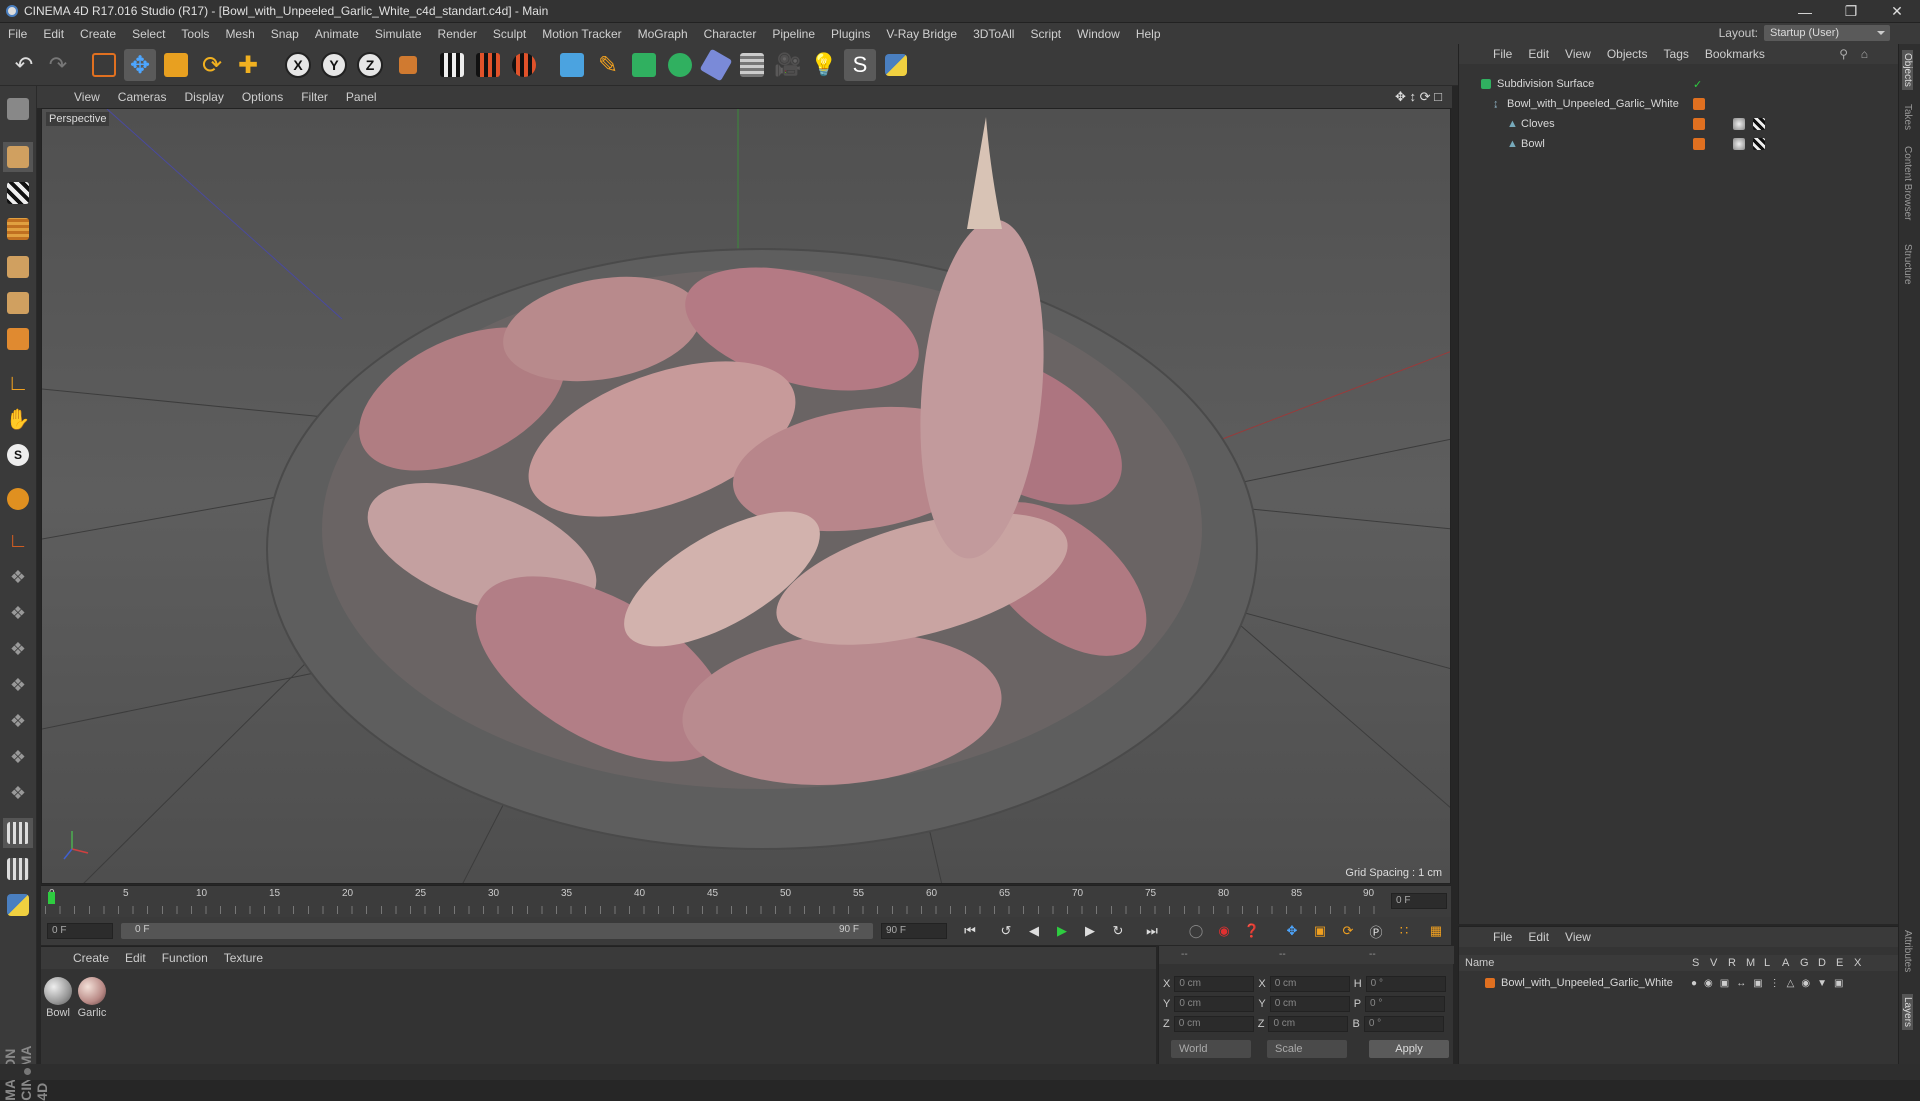 The height and width of the screenshot is (1101, 1920). What do you see at coordinates (18, 905) in the screenshot?
I see `python-console-button` at bounding box center [18, 905].